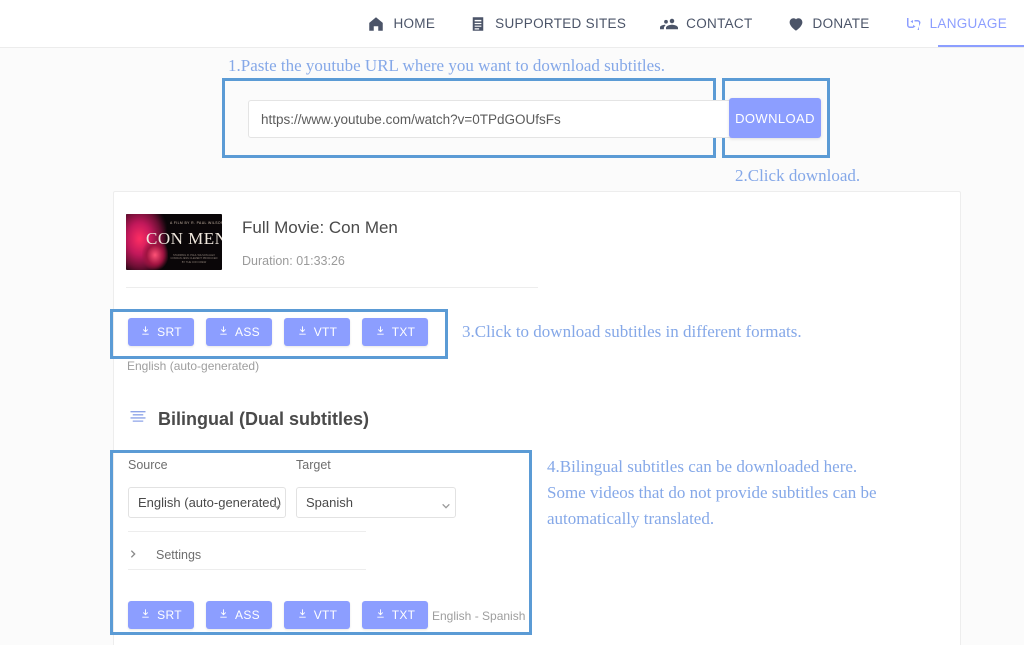 Image resolution: width=1024 pixels, height=645 pixels. I want to click on target-label: Target, so click(313, 465).